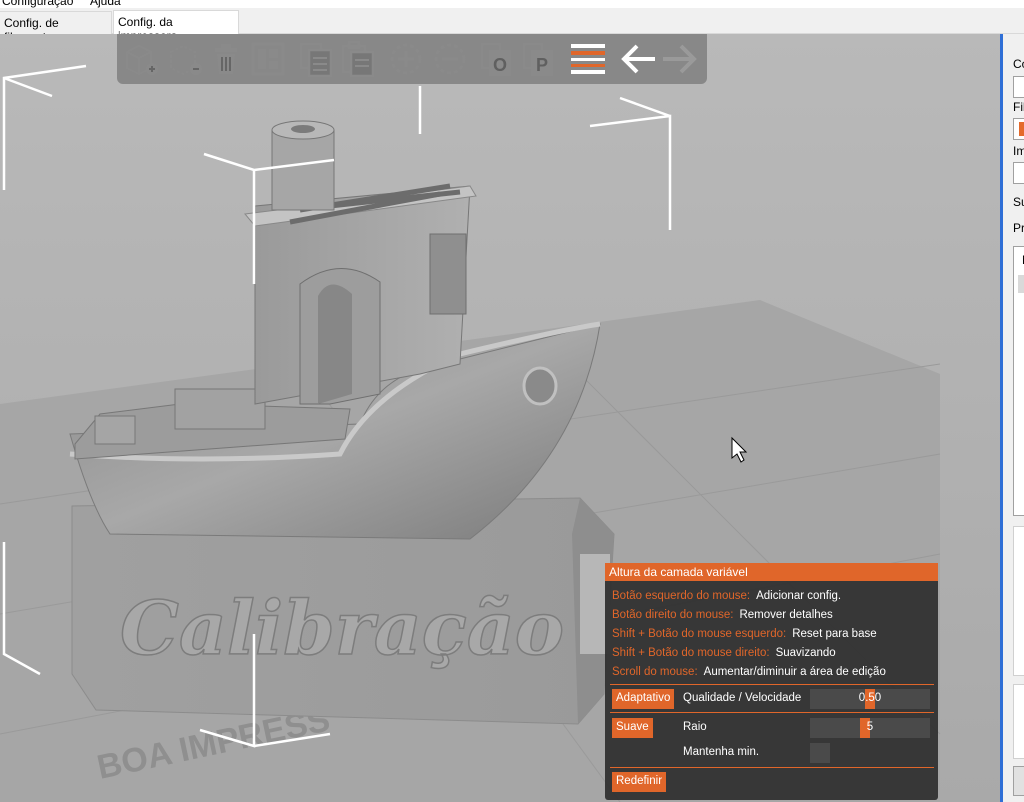  Describe the element at coordinates (742, 698) in the screenshot. I see `quality-speed-label: Qualidade / Velocidade` at that location.